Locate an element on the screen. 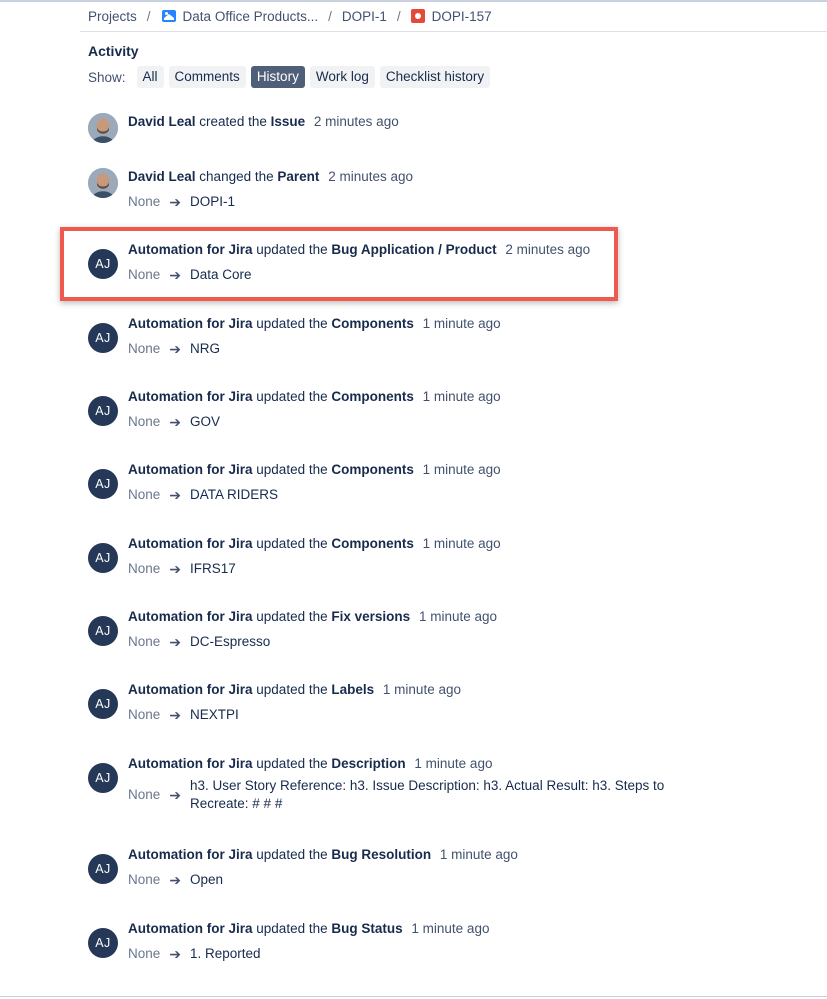 This screenshot has width=827, height=999. new-value: DATA RIDERS is located at coordinates (234, 494).